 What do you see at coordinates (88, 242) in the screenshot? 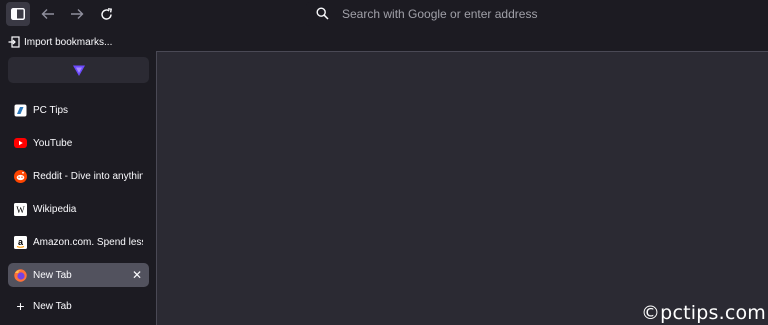
I see `tab-label: Amazon.com. Spend less.` at bounding box center [88, 242].